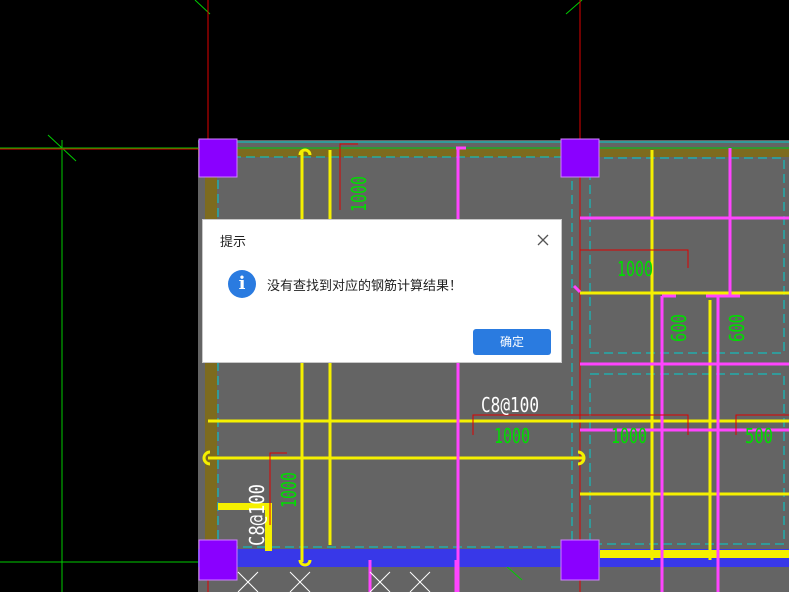  I want to click on dim-label: 500, so click(759, 436).